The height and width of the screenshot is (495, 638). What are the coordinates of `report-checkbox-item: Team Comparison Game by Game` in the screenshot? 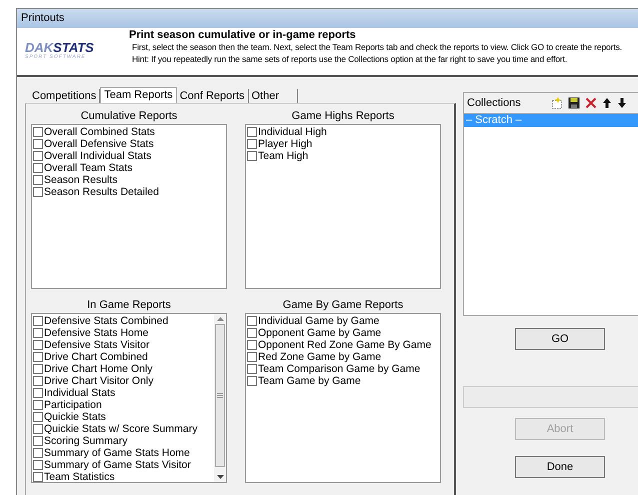 It's located at (343, 369).